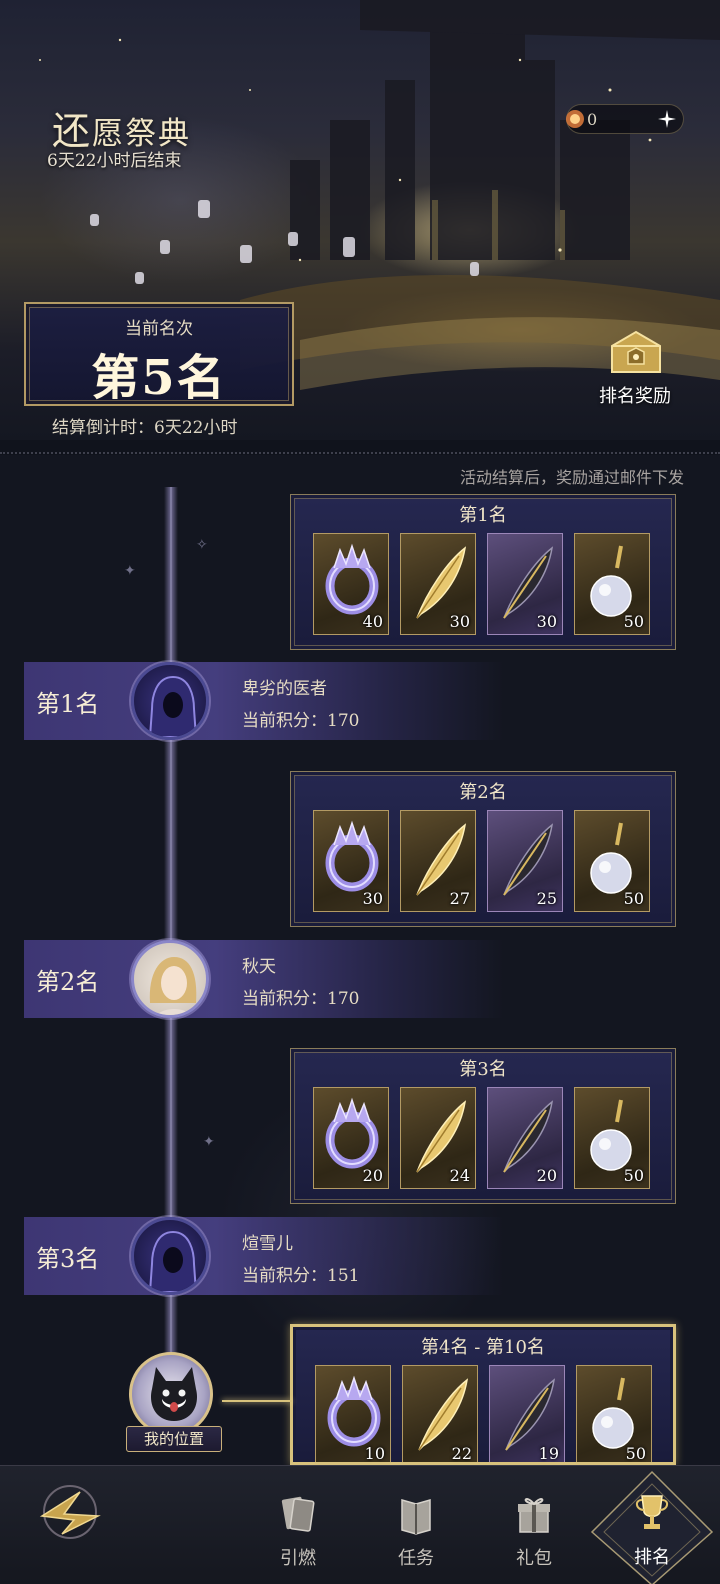  What do you see at coordinates (267, 1244) in the screenshot?
I see `player-name: 煊雪儿` at bounding box center [267, 1244].